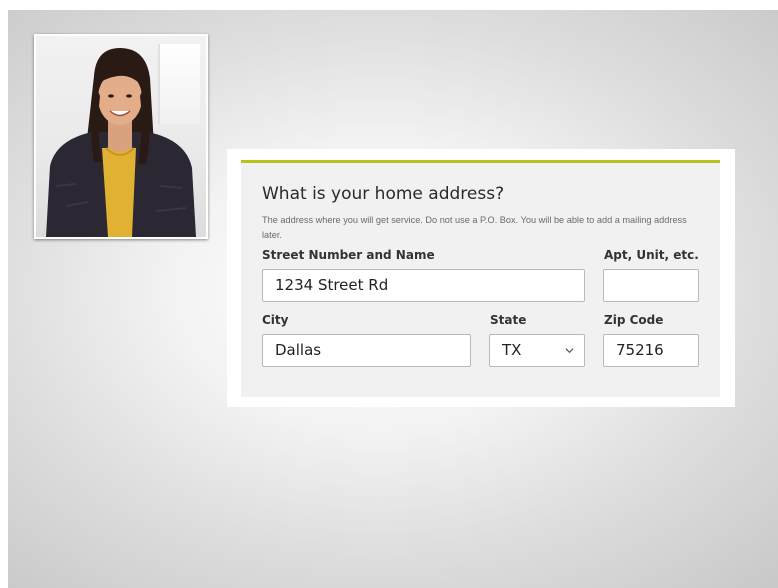  I want to click on street-input: 1234 Street Rd, so click(423, 285).